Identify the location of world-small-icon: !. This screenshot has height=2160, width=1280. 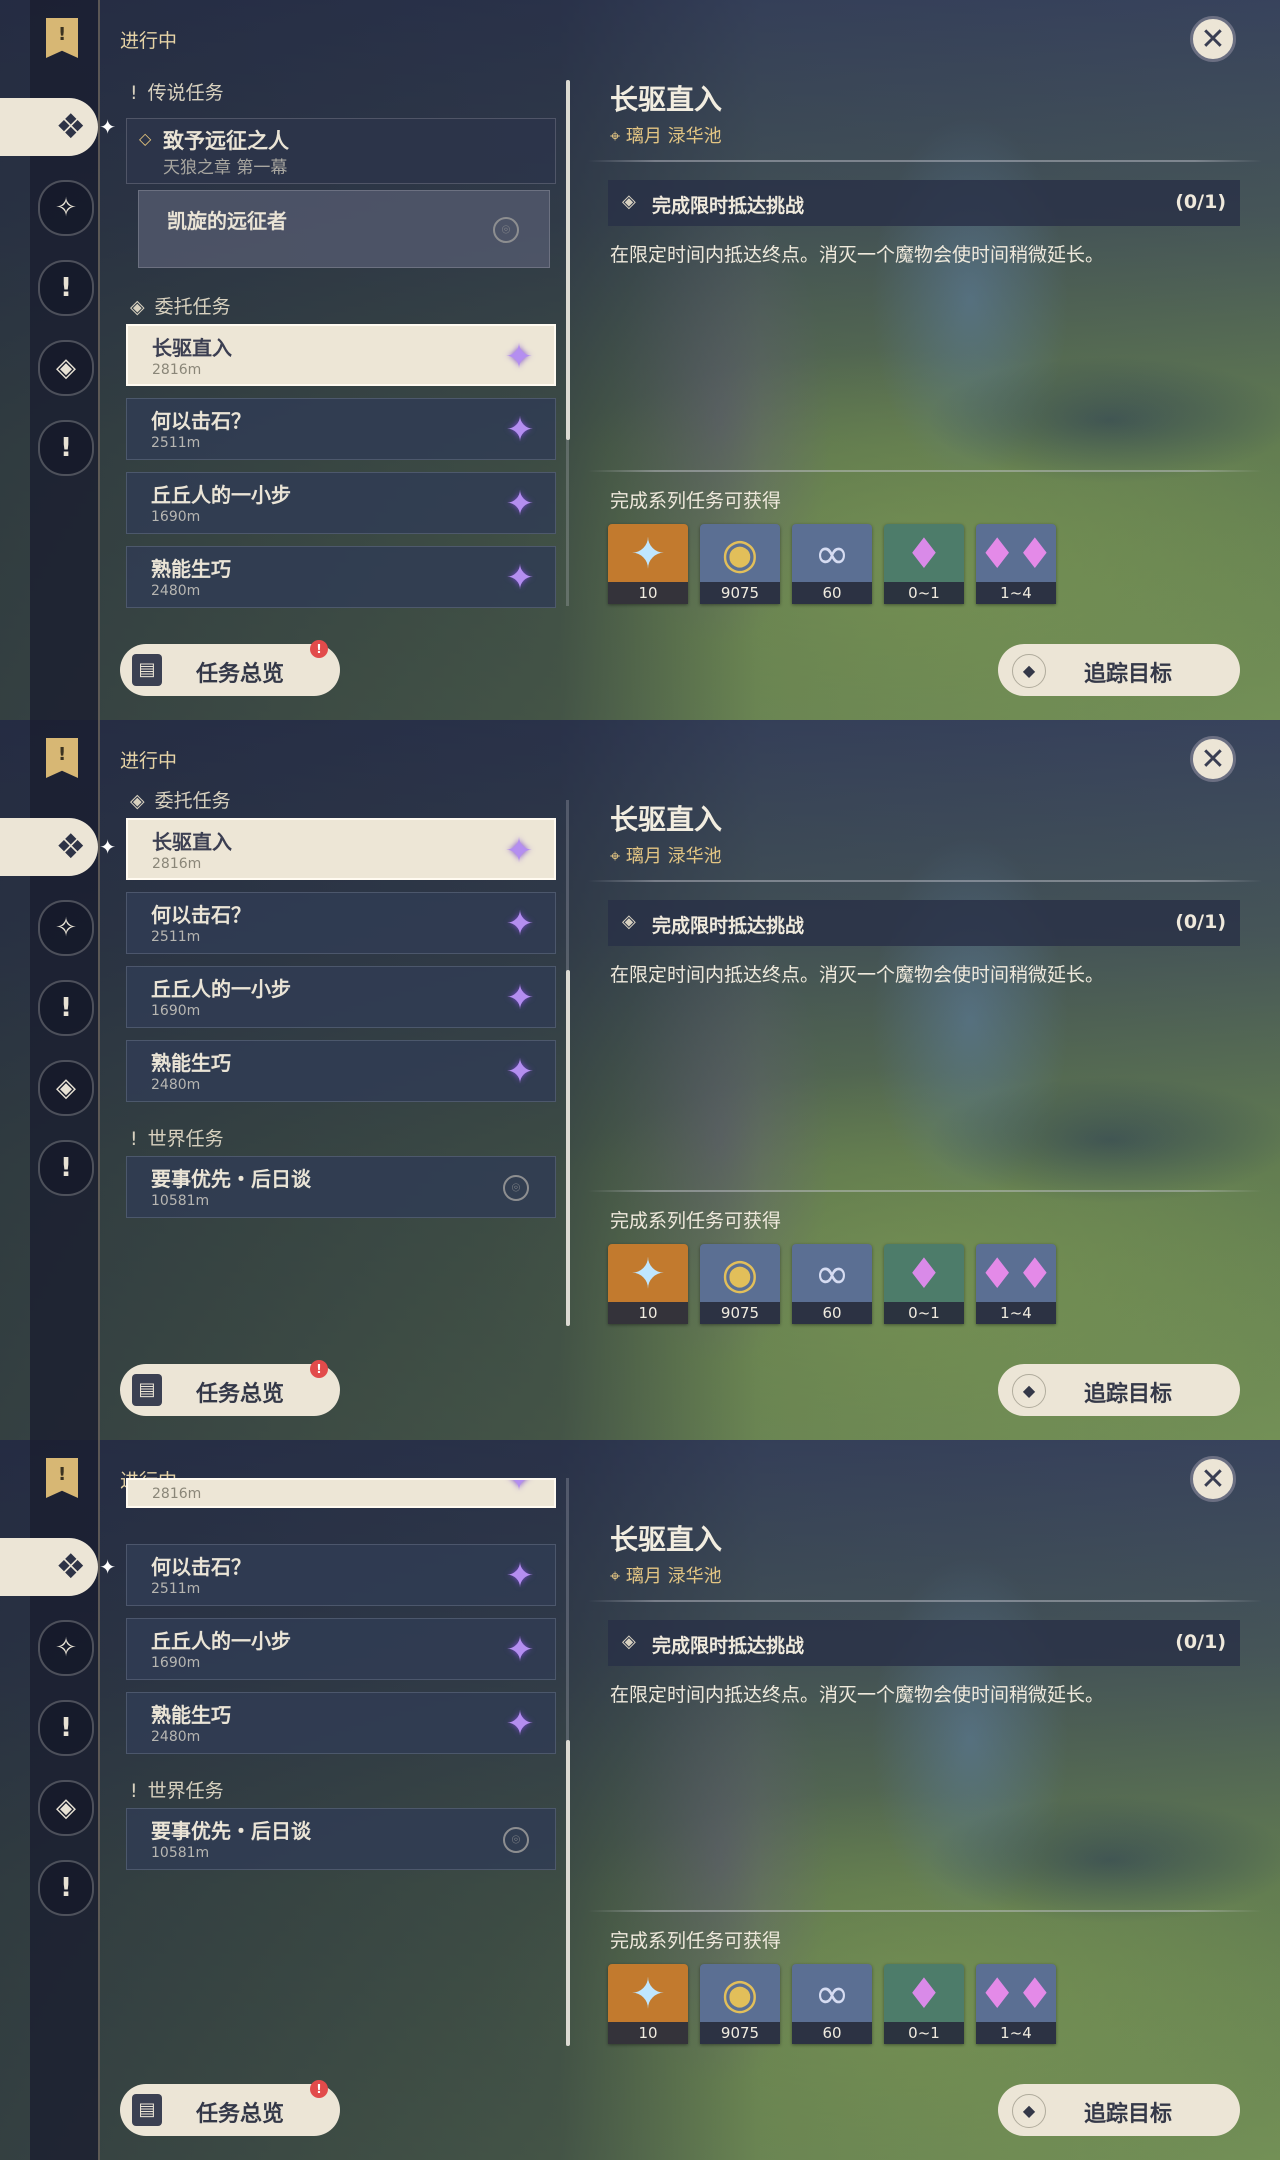
(134, 1791).